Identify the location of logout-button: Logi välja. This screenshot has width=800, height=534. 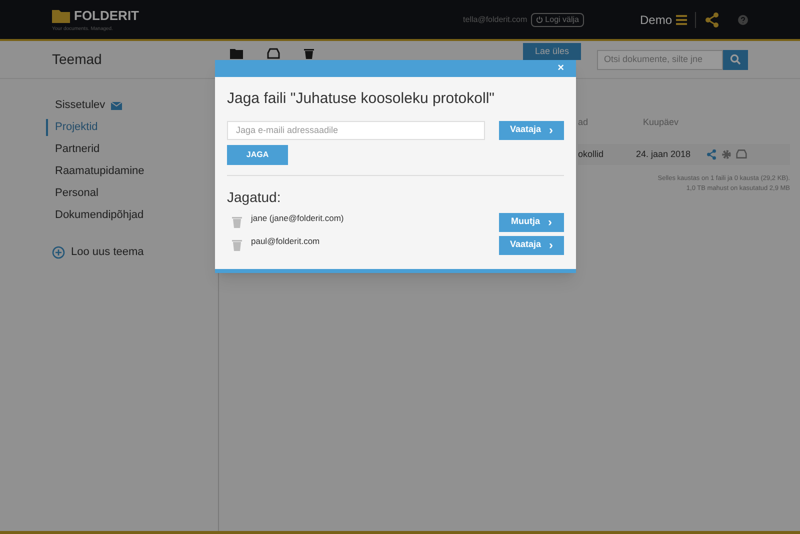
(557, 19).